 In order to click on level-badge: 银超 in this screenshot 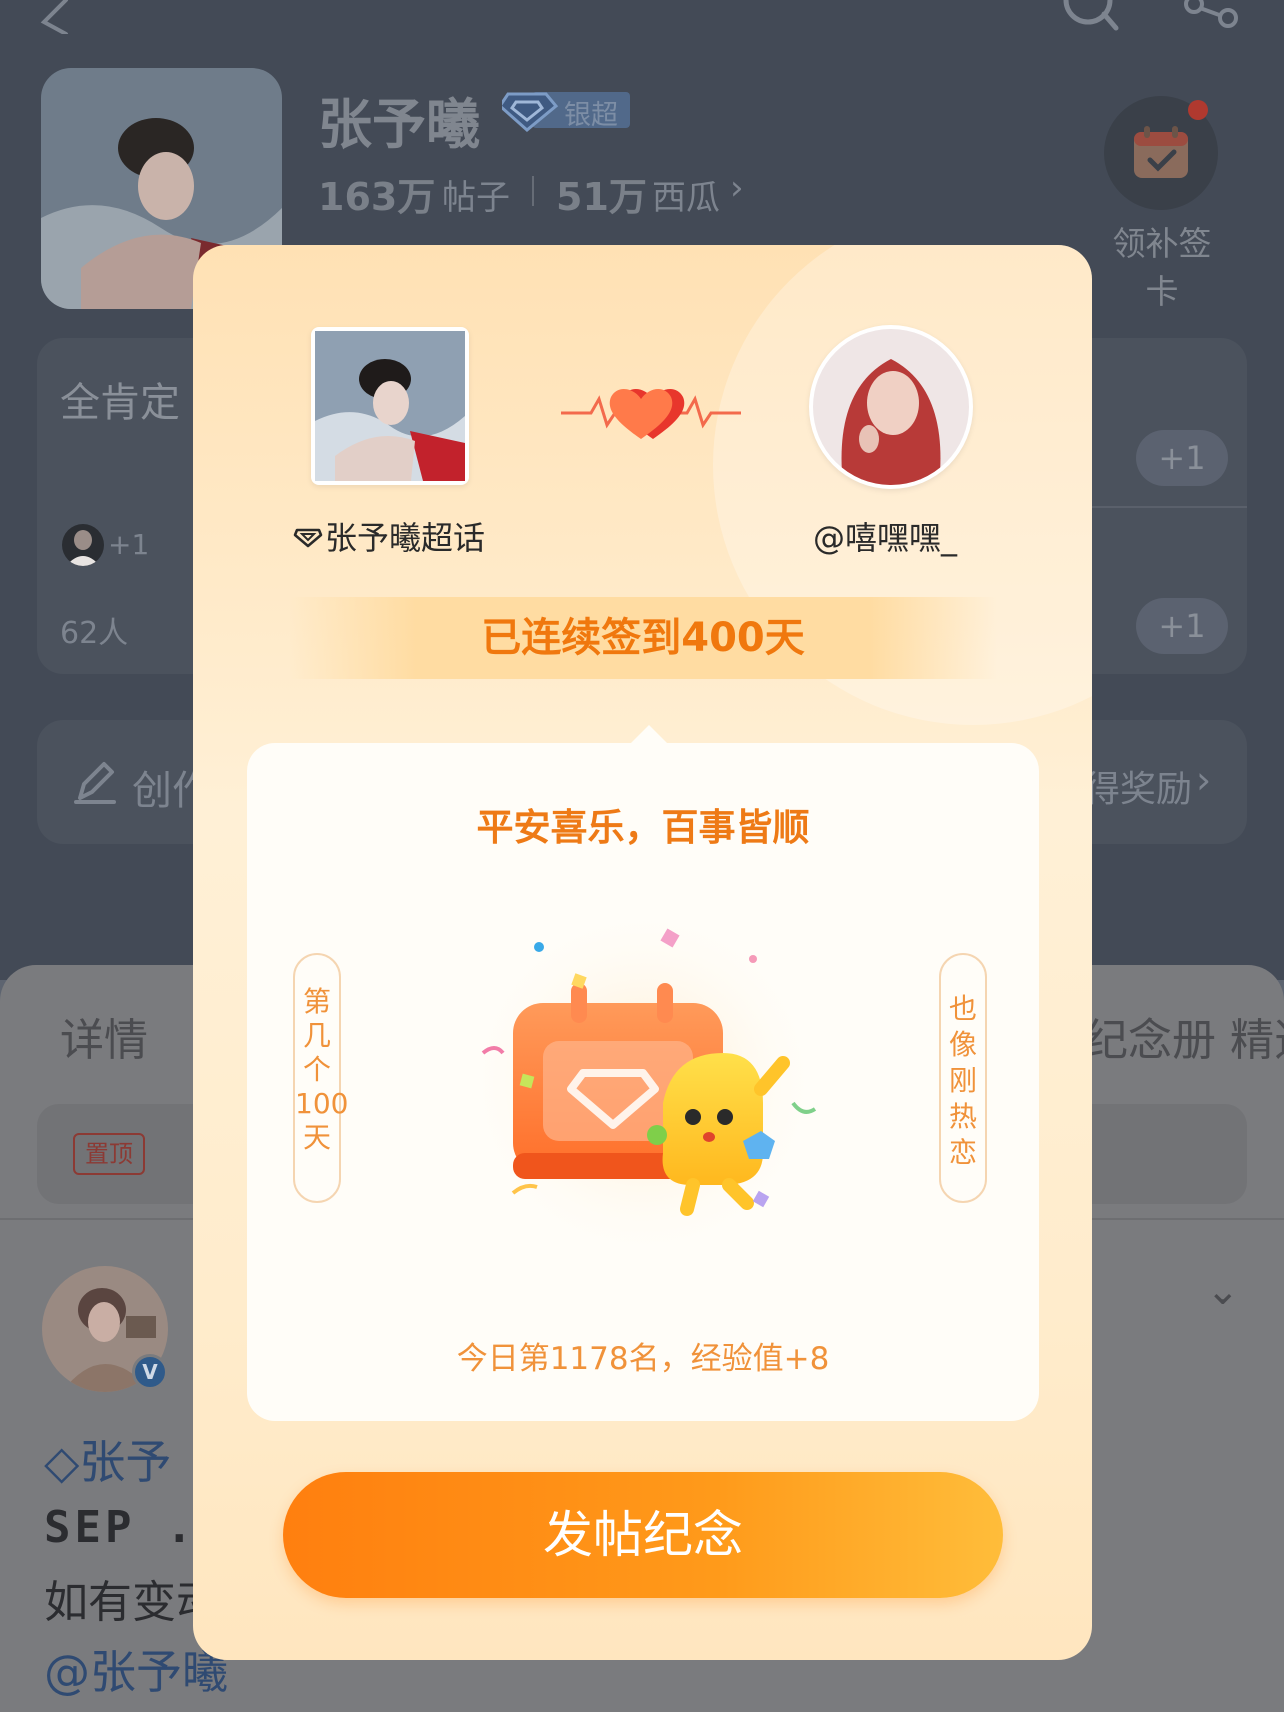, I will do `click(565, 109)`.